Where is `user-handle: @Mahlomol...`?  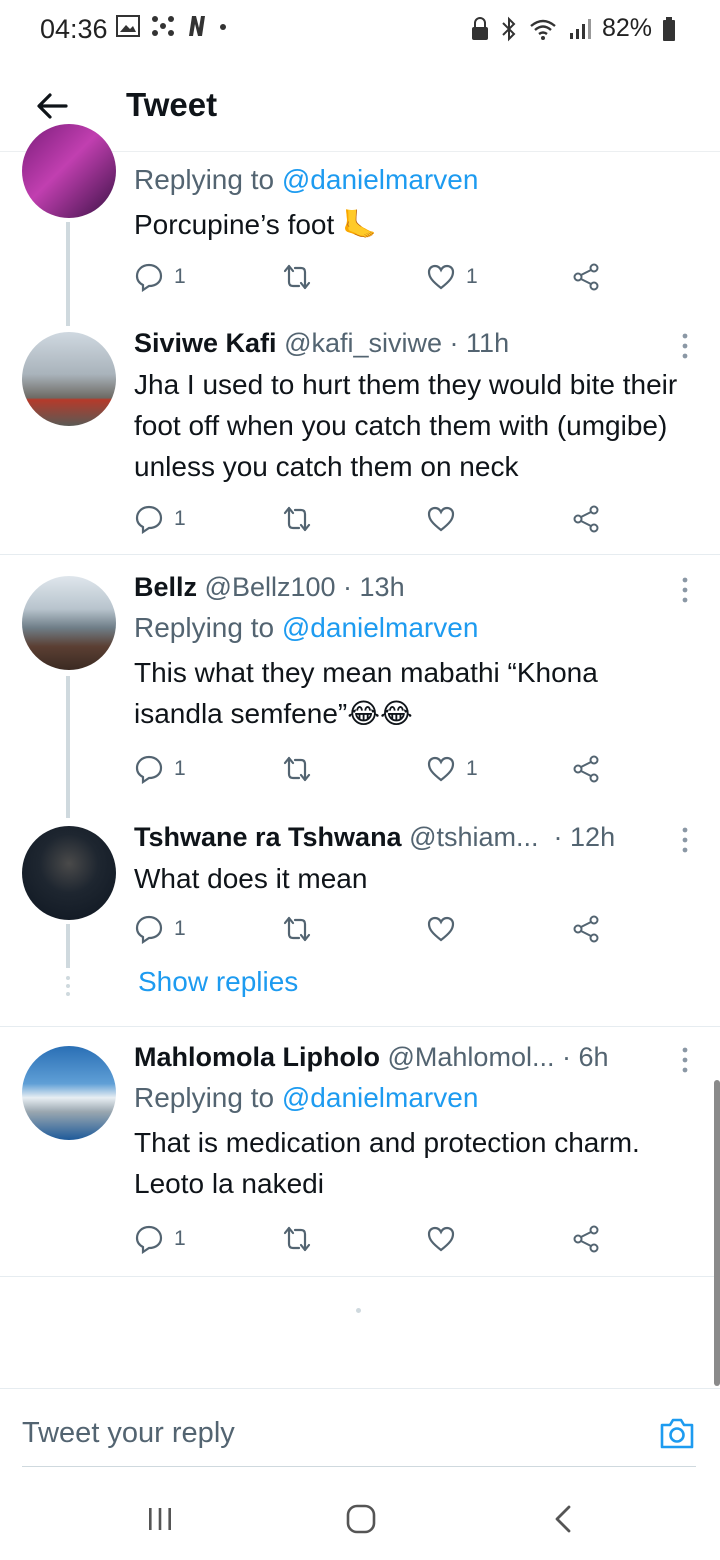
user-handle: @Mahlomol... is located at coordinates (471, 1057).